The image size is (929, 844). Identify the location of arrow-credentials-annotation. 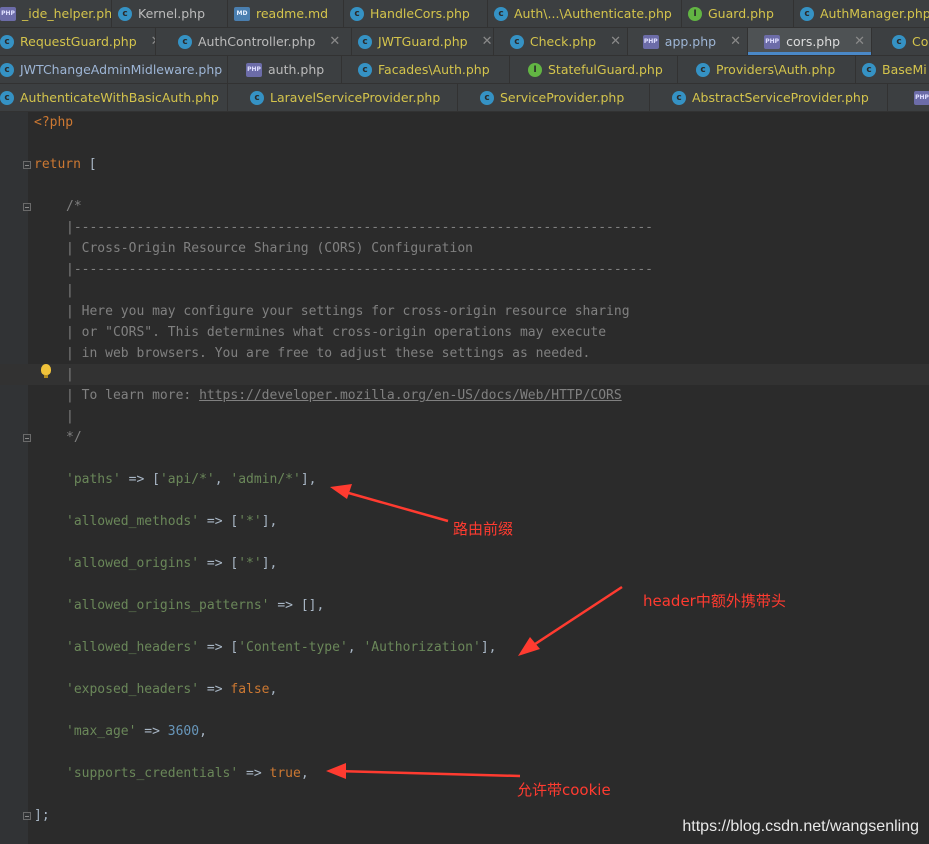
(423, 771).